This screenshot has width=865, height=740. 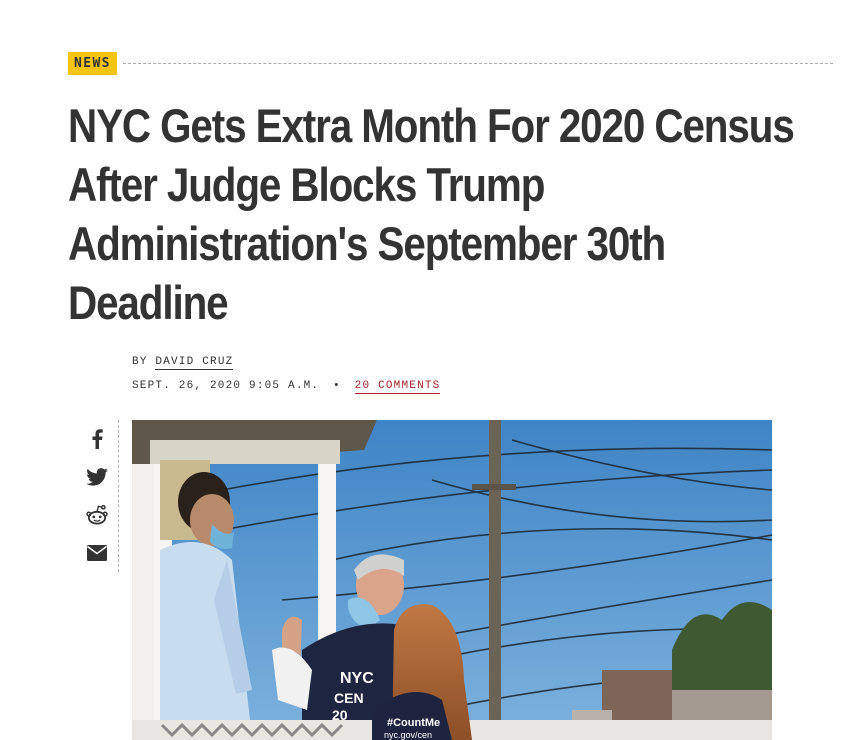 What do you see at coordinates (340, 715) in the screenshot?
I see `shirt-text-year: 20` at bounding box center [340, 715].